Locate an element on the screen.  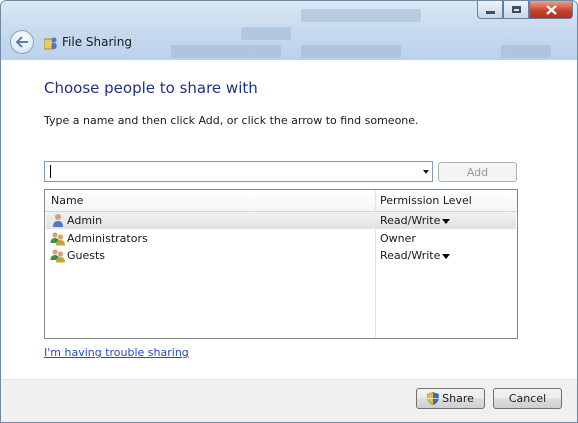
close-icon is located at coordinates (551, 9).